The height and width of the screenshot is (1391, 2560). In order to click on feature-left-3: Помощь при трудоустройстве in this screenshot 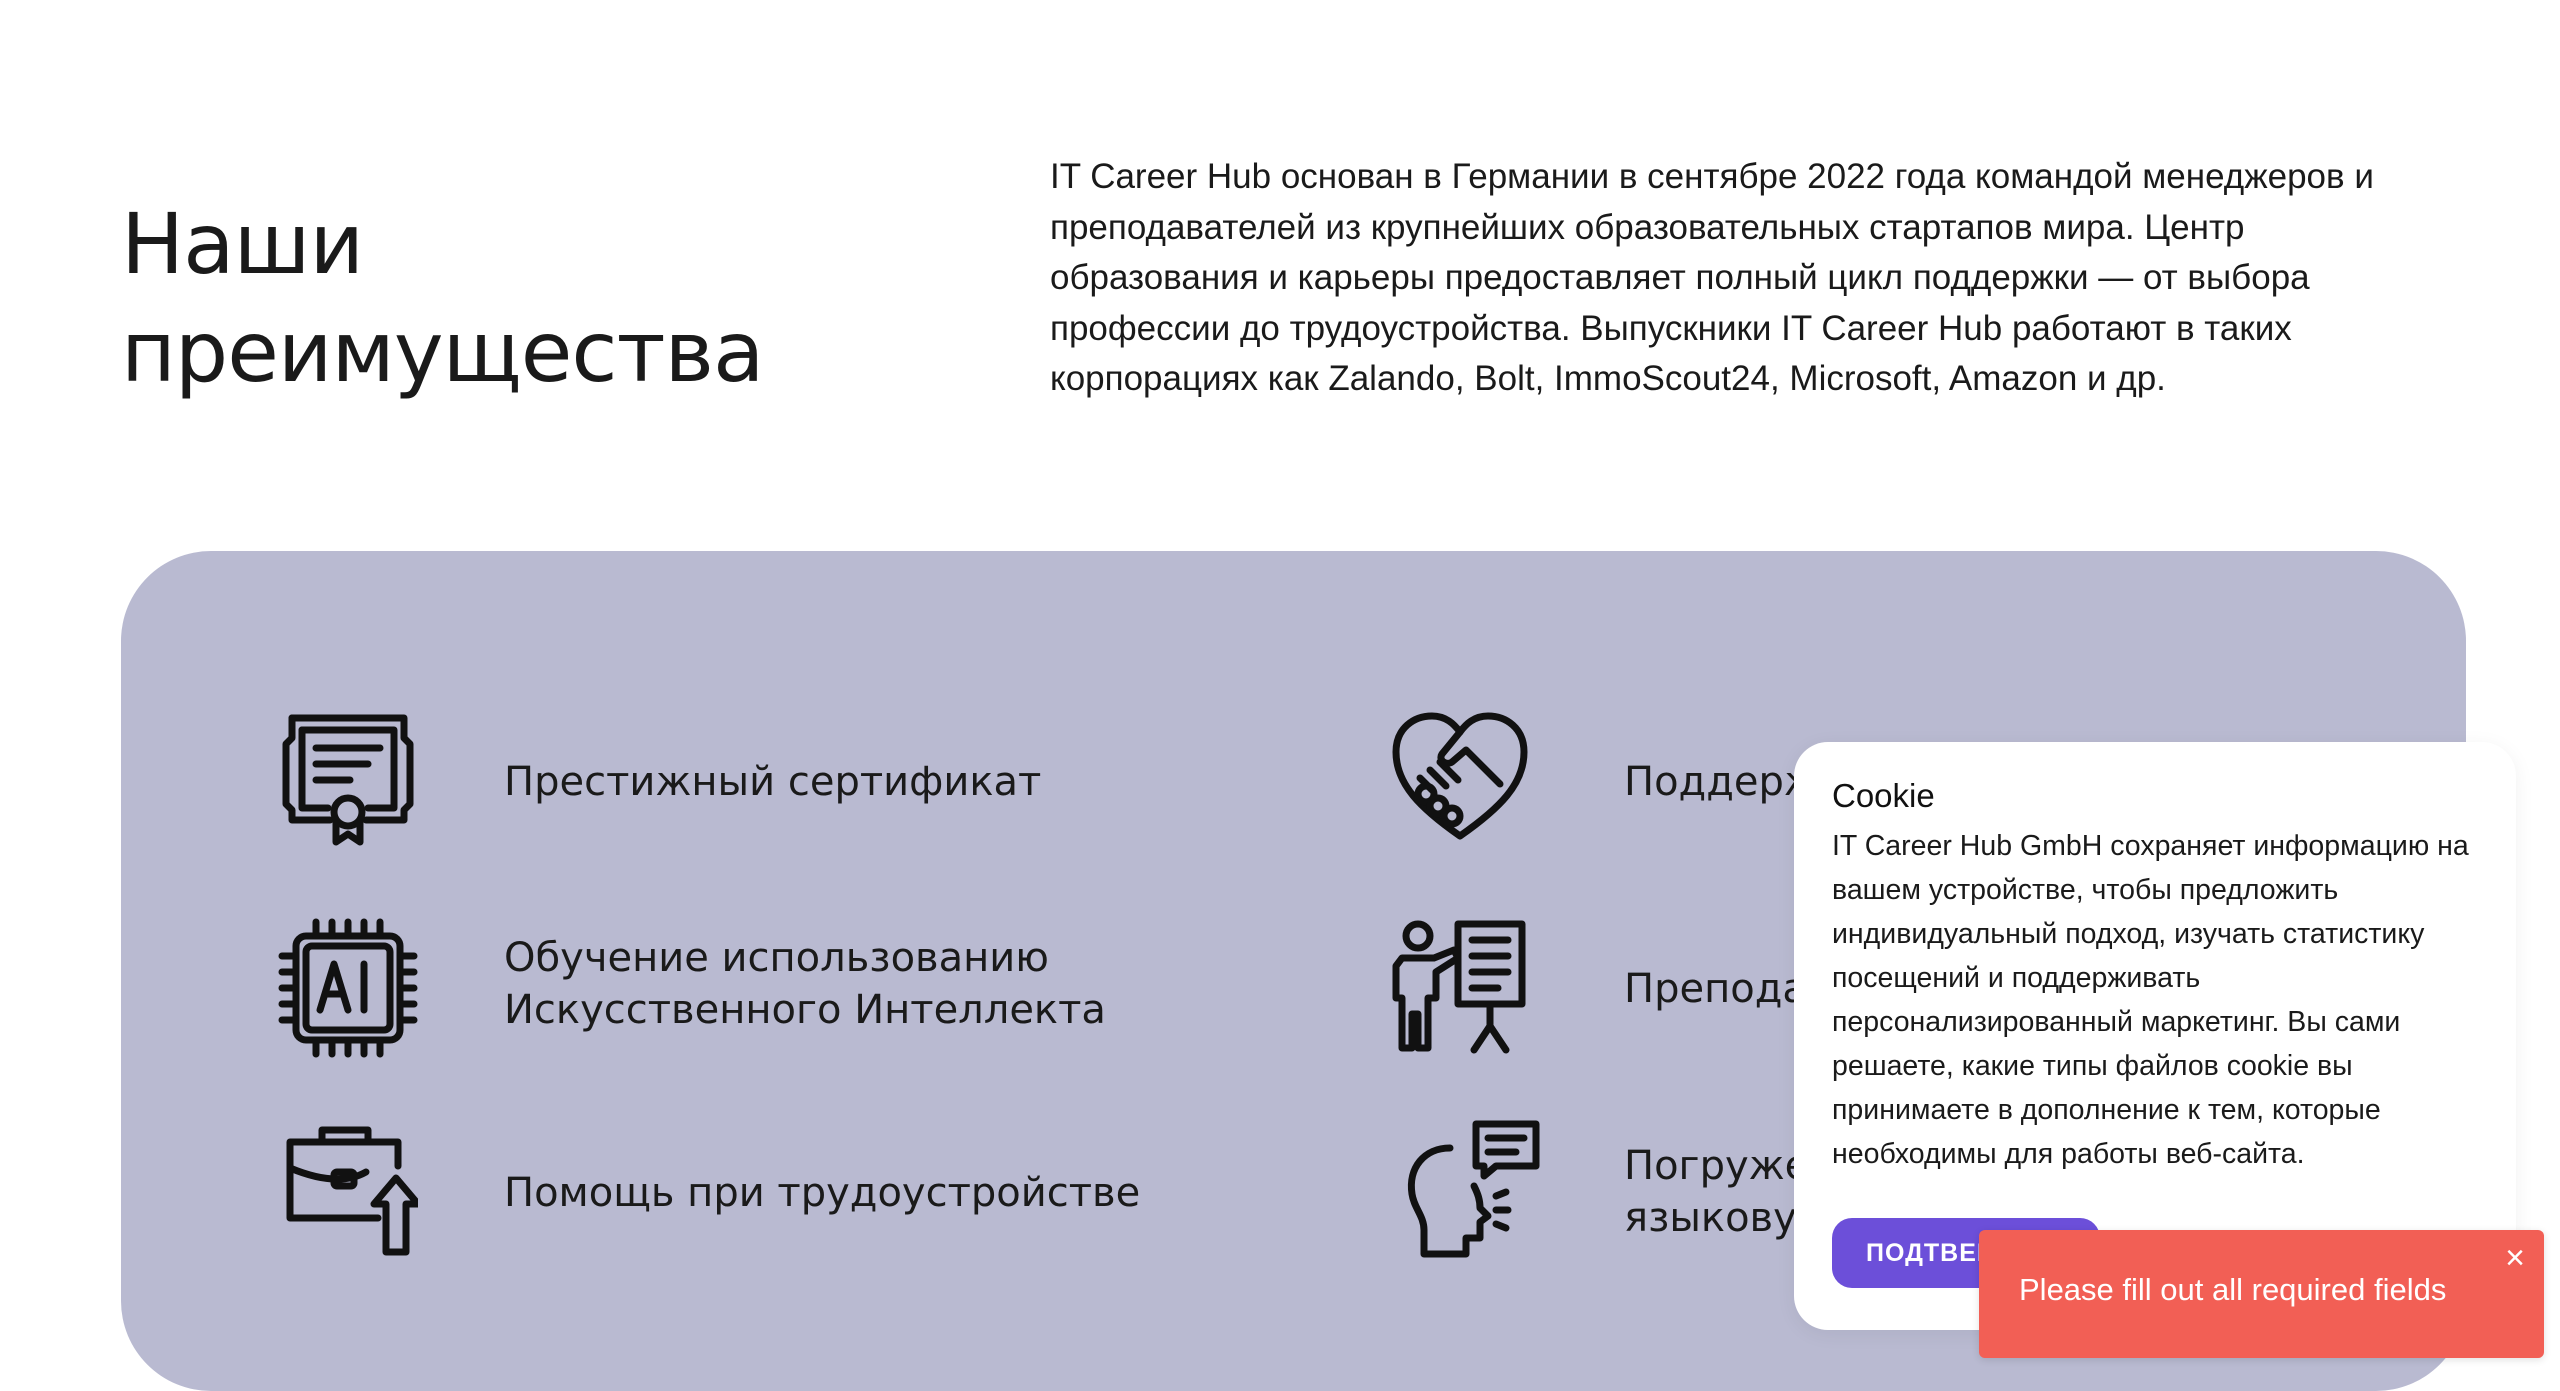, I will do `click(822, 1193)`.